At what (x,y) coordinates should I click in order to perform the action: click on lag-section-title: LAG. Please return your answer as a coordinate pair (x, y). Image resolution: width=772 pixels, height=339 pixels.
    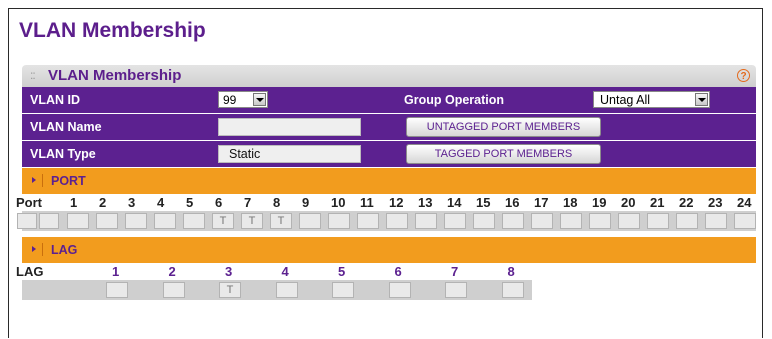
    Looking at the image, I should click on (64, 250).